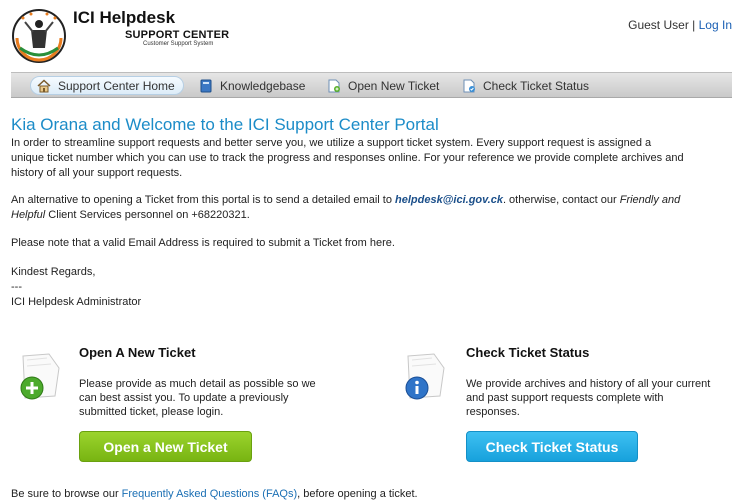 Image resolution: width=738 pixels, height=501 pixels. Describe the element at coordinates (137, 352) in the screenshot. I see `open-ticket-title: Open A New Ticket` at that location.